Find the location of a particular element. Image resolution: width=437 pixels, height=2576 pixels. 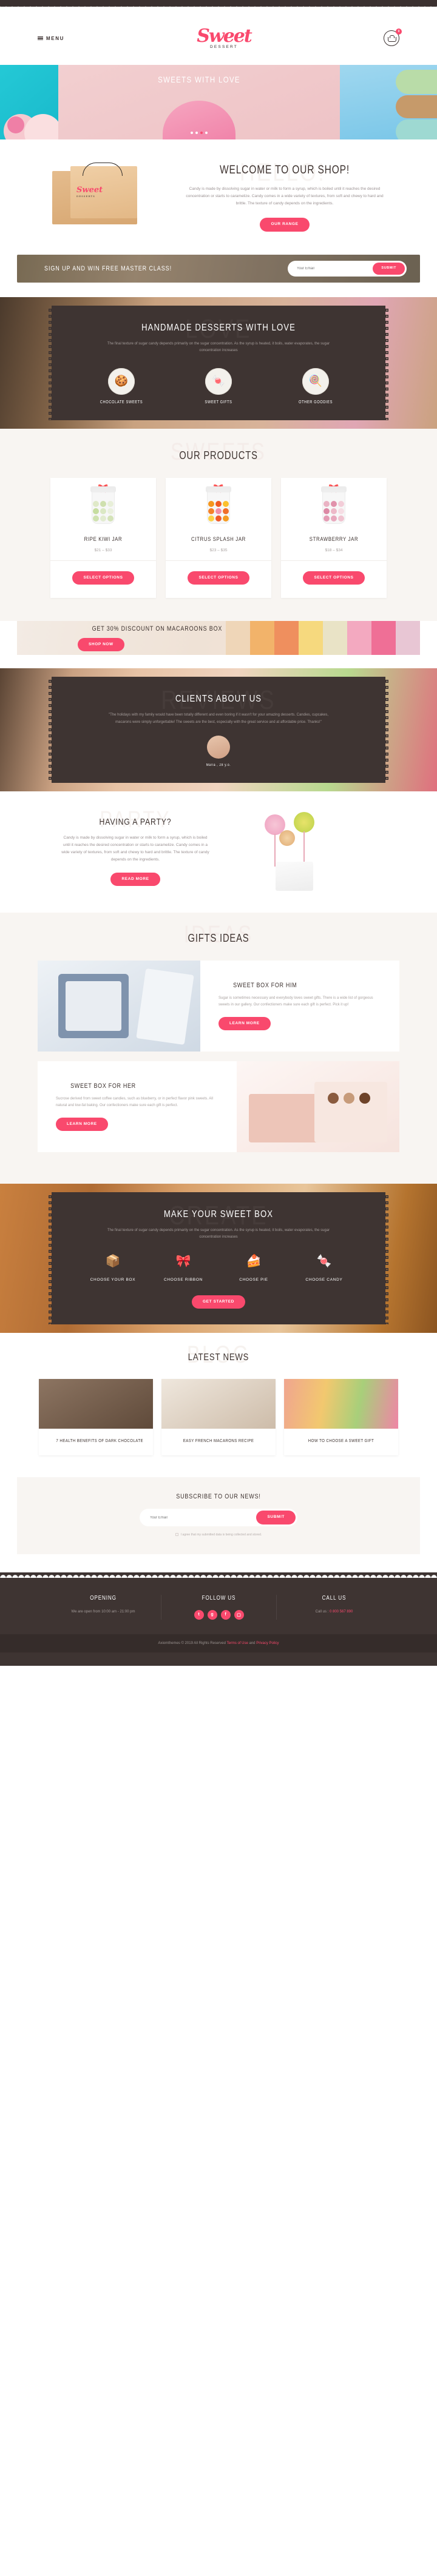

terms-of-use-link: Terms of Use is located at coordinates (237, 1644).